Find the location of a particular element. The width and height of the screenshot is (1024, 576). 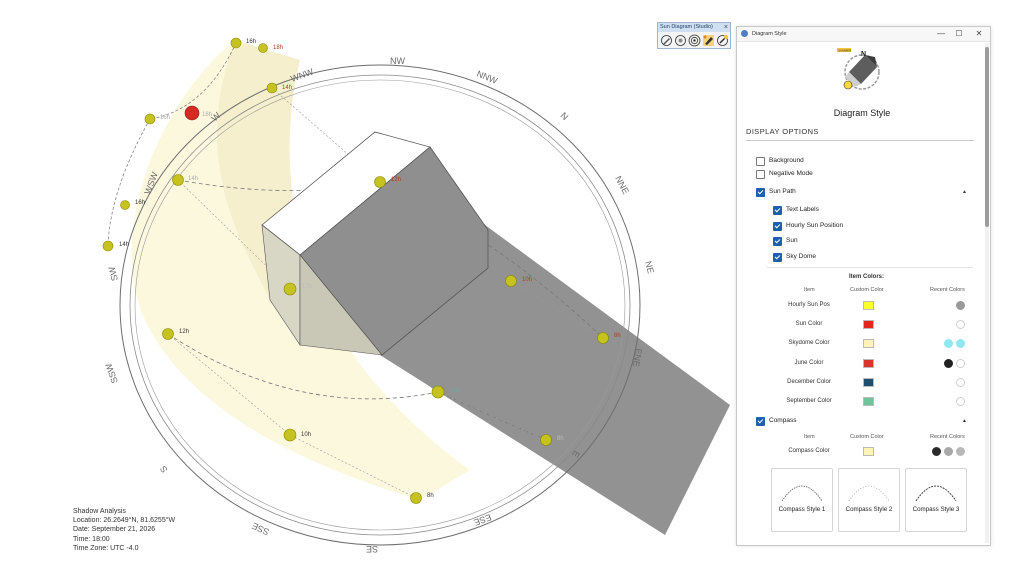

hour-label: 8h is located at coordinates (617, 336).